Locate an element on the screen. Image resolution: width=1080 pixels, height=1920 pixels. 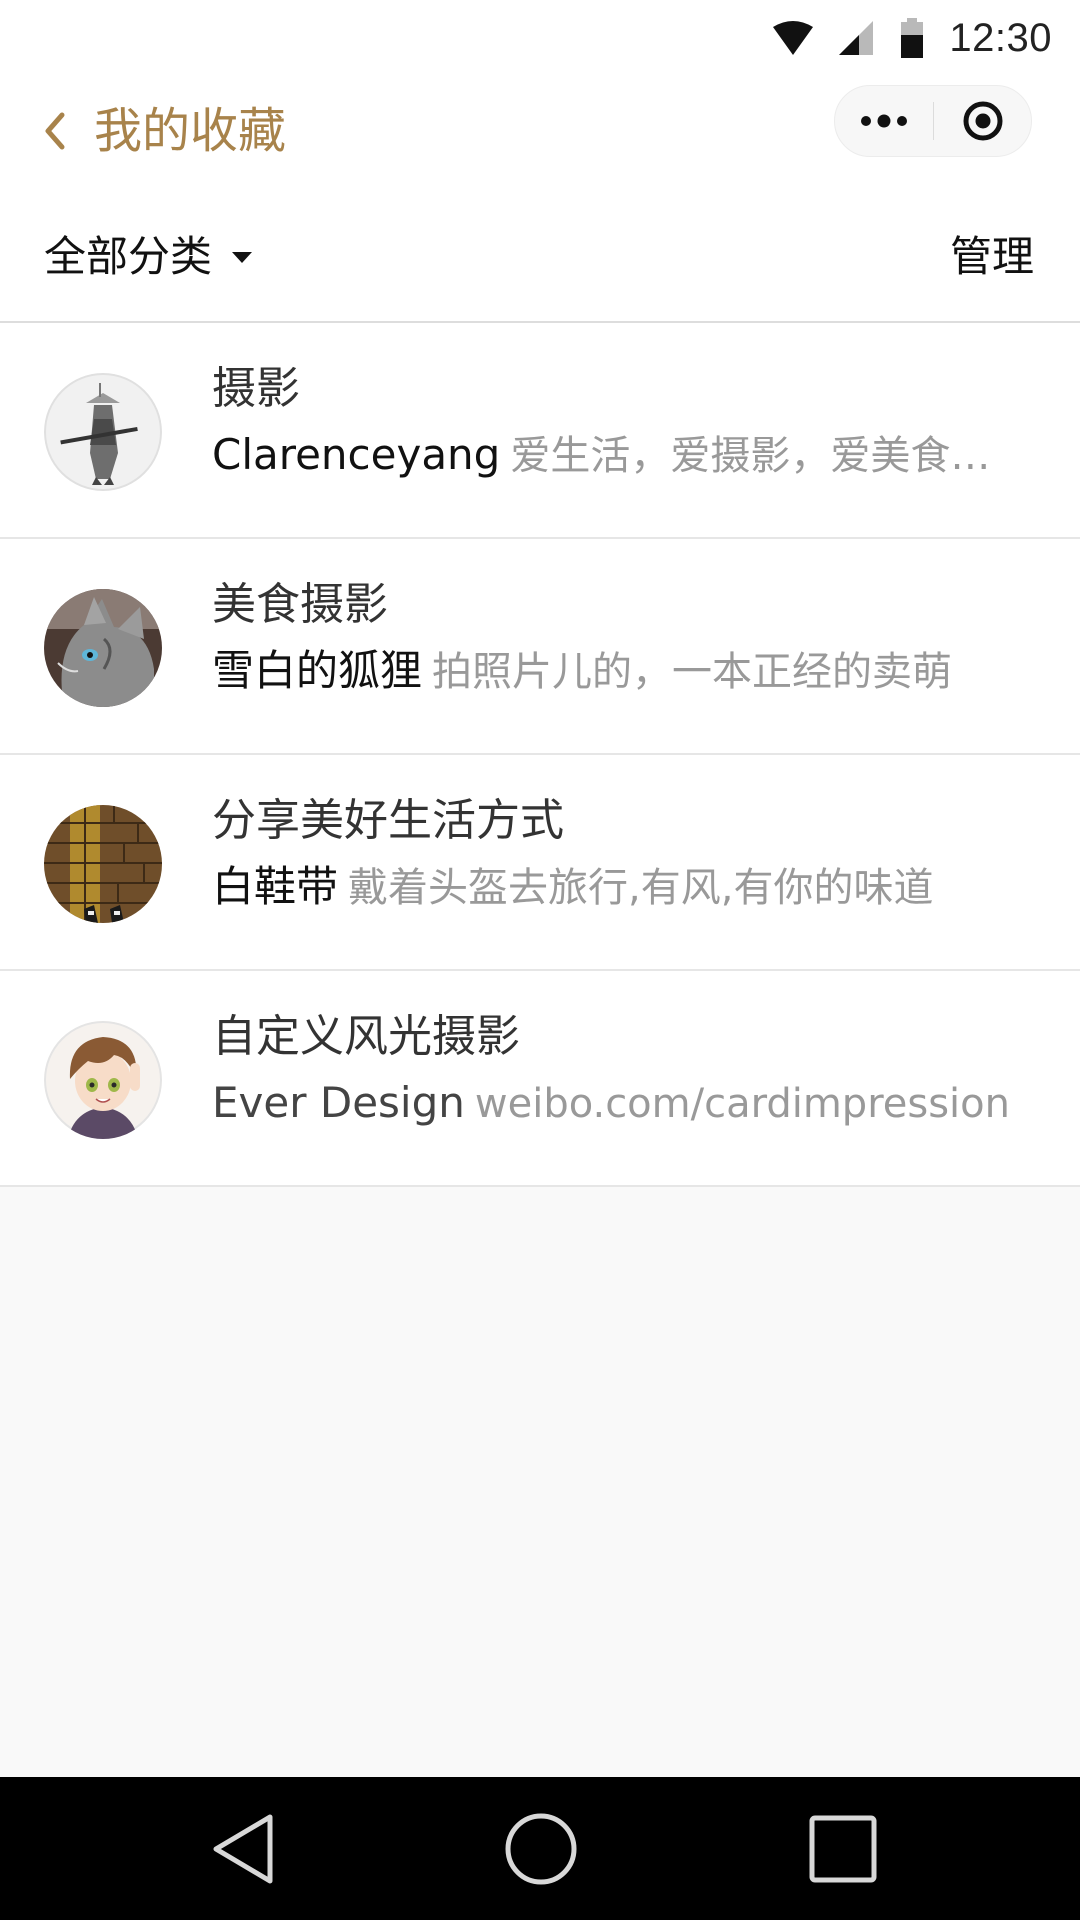
filter-bar: 全部分类 管理 is located at coordinates (540, 255).